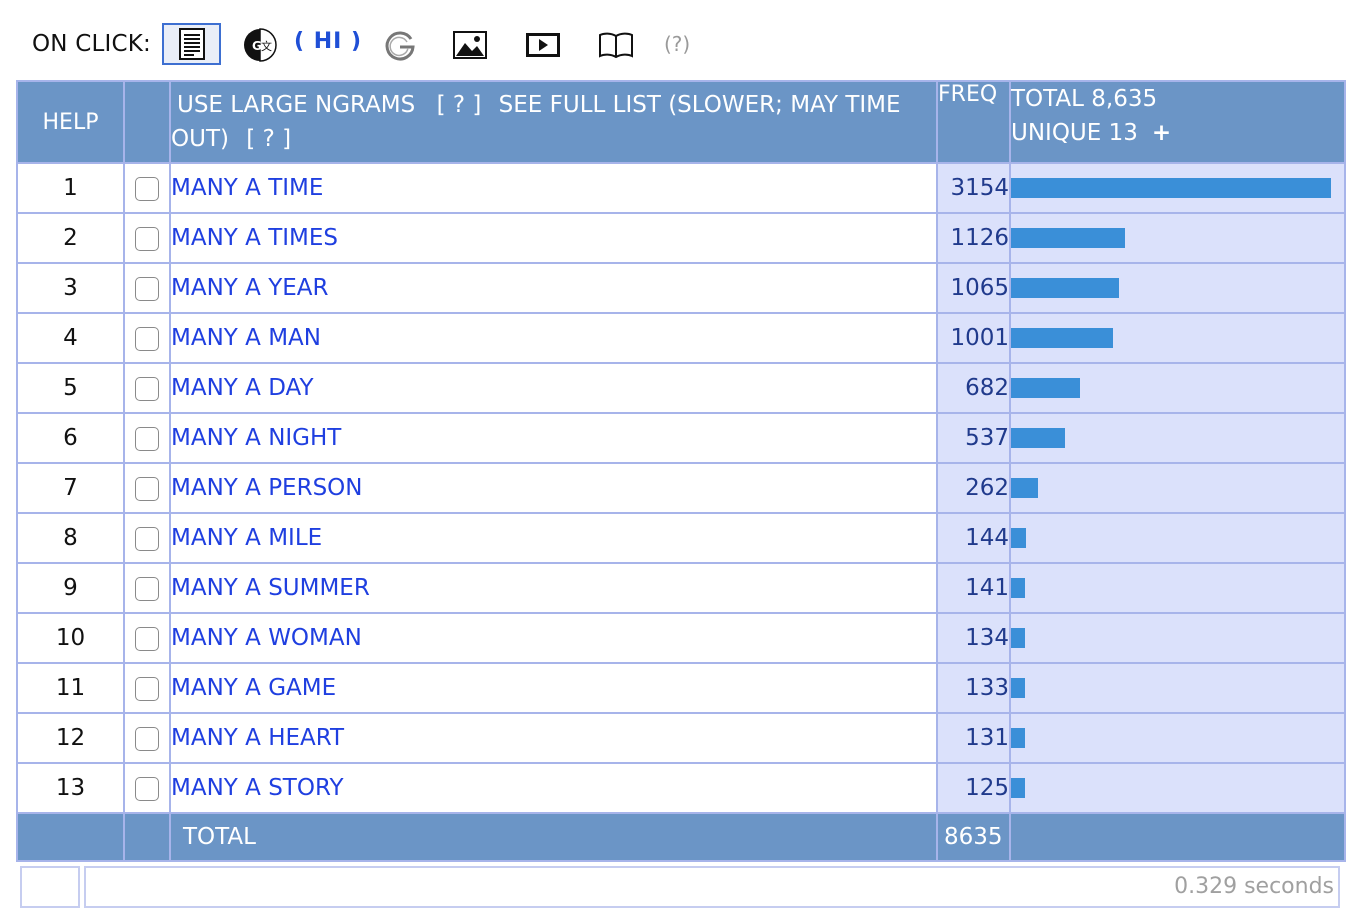 The height and width of the screenshot is (920, 1350). I want to click on phrase-link: MANY A TIME, so click(247, 188).